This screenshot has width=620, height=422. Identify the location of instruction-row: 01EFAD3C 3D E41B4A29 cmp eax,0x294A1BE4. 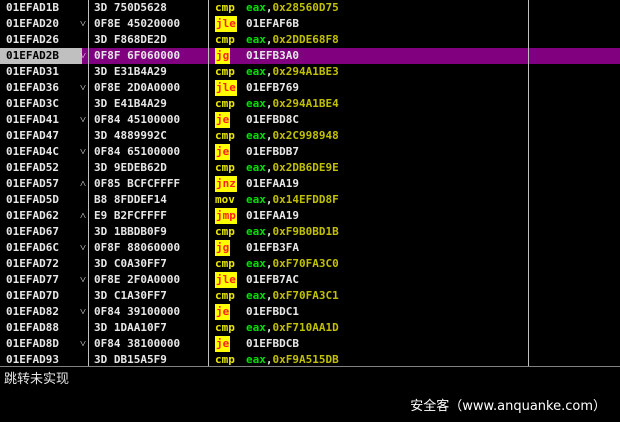
(310, 104).